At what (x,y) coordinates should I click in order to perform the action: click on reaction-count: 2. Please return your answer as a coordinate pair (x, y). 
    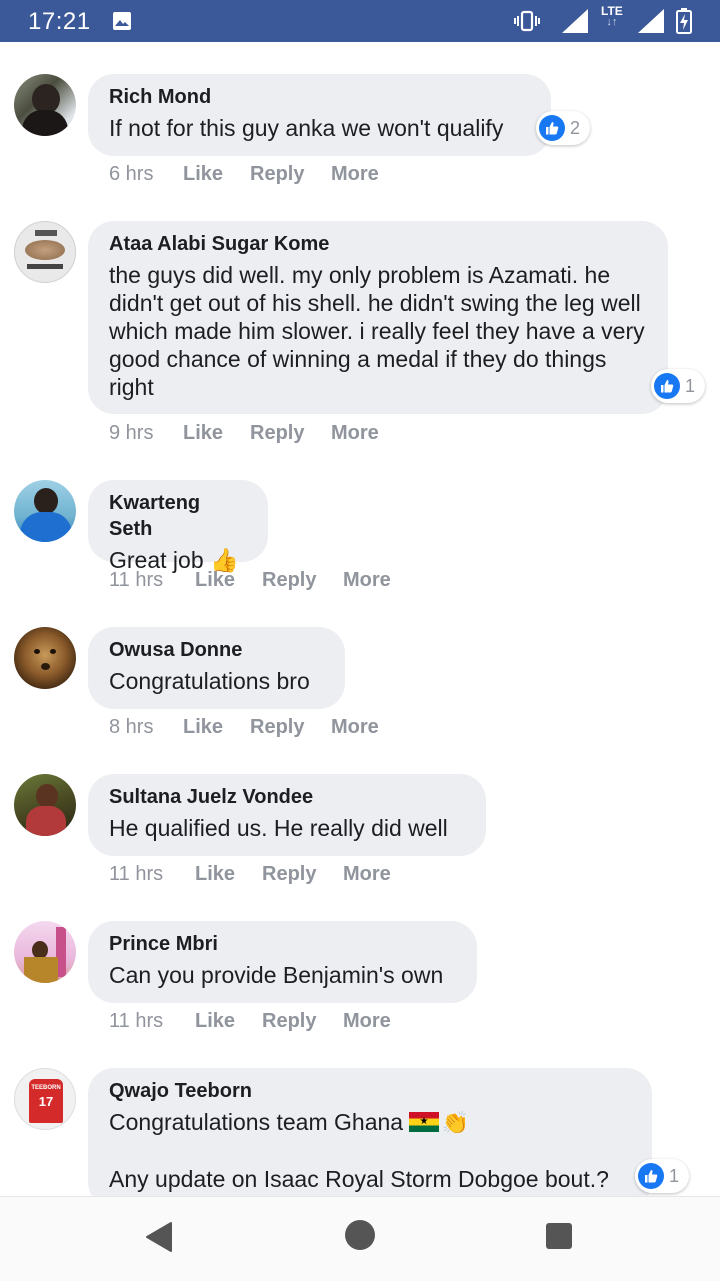
    Looking at the image, I should click on (563, 128).